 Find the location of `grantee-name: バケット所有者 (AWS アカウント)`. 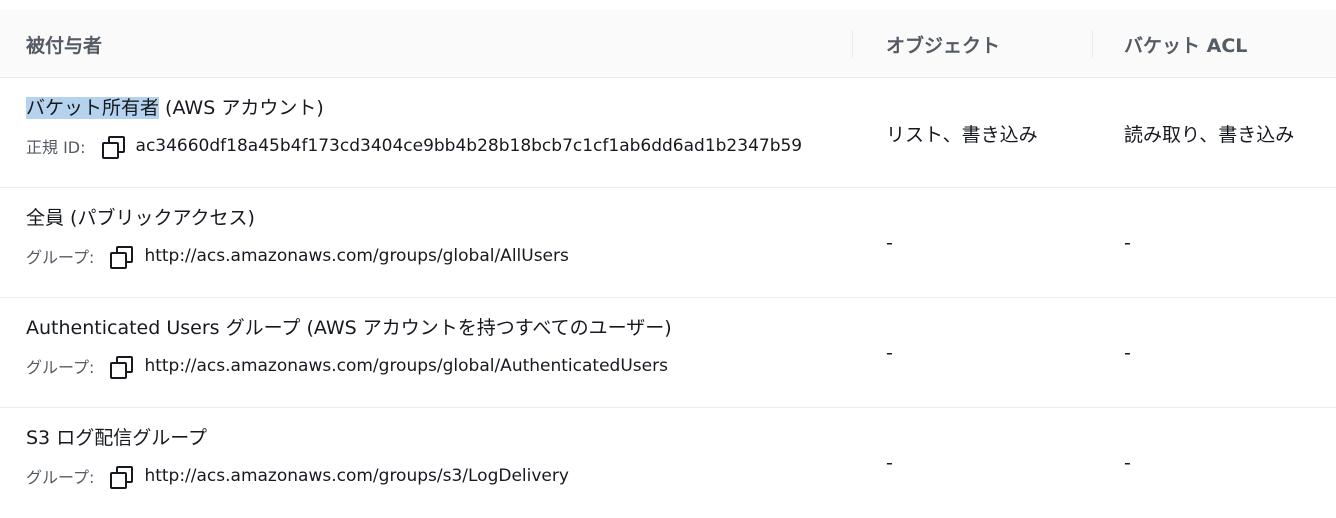

grantee-name: バケット所有者 (AWS アカウント) is located at coordinates (175, 106).